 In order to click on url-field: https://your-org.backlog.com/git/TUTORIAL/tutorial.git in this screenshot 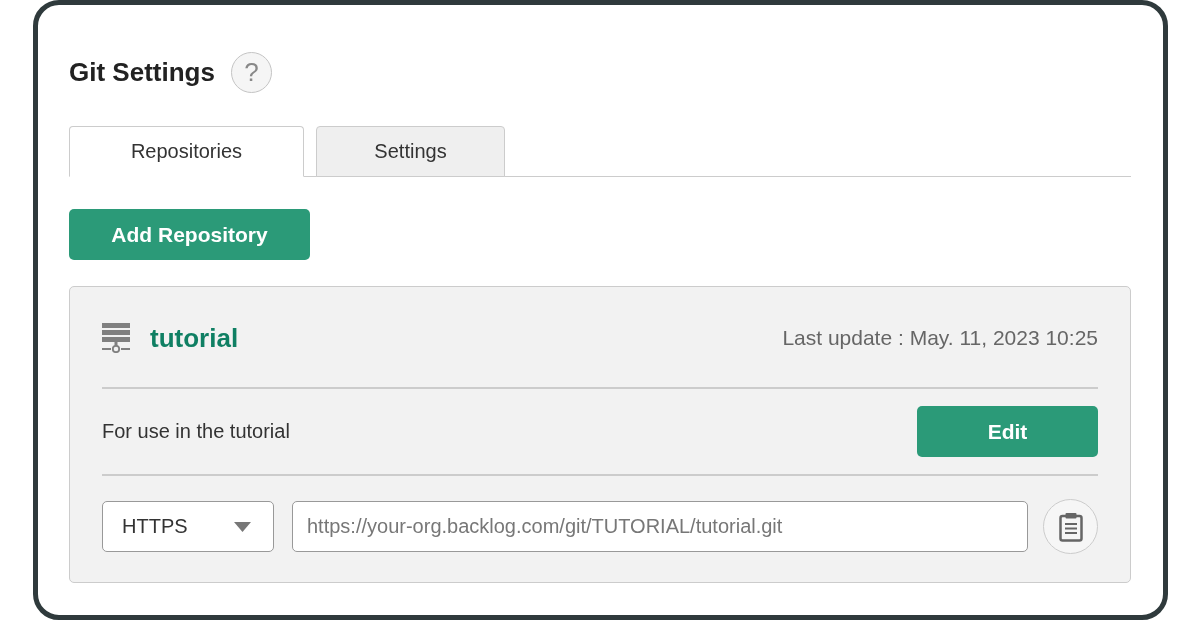, I will do `click(660, 526)`.